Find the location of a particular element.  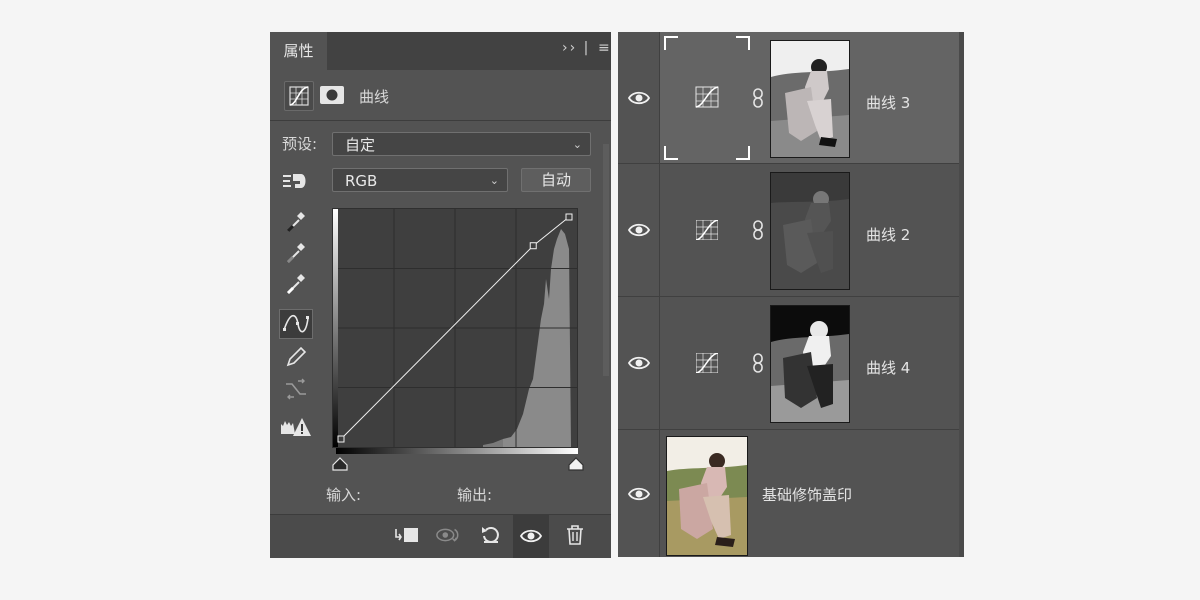

curves-graph is located at coordinates (455, 328).